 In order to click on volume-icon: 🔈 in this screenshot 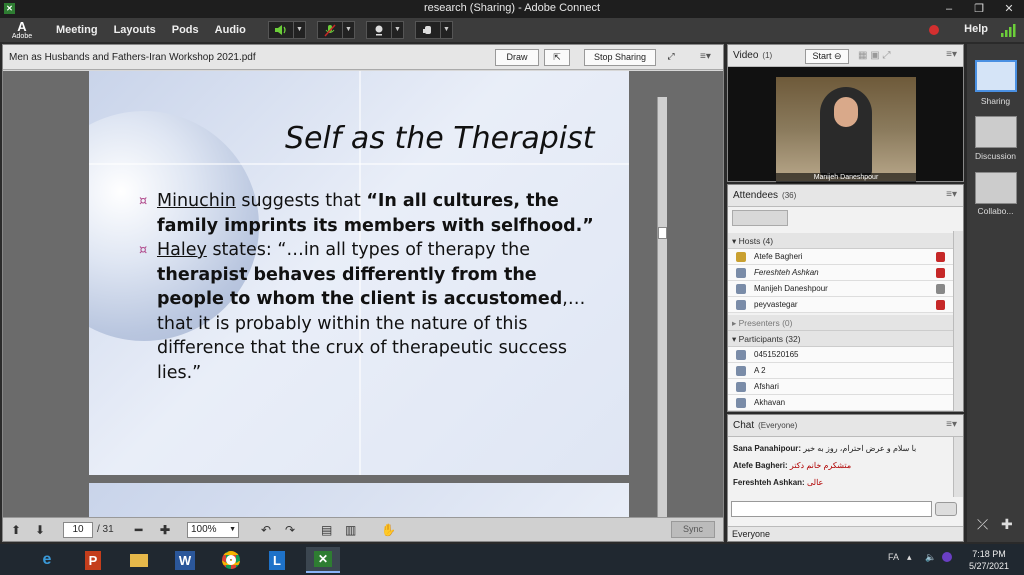, I will do `click(930, 557)`.